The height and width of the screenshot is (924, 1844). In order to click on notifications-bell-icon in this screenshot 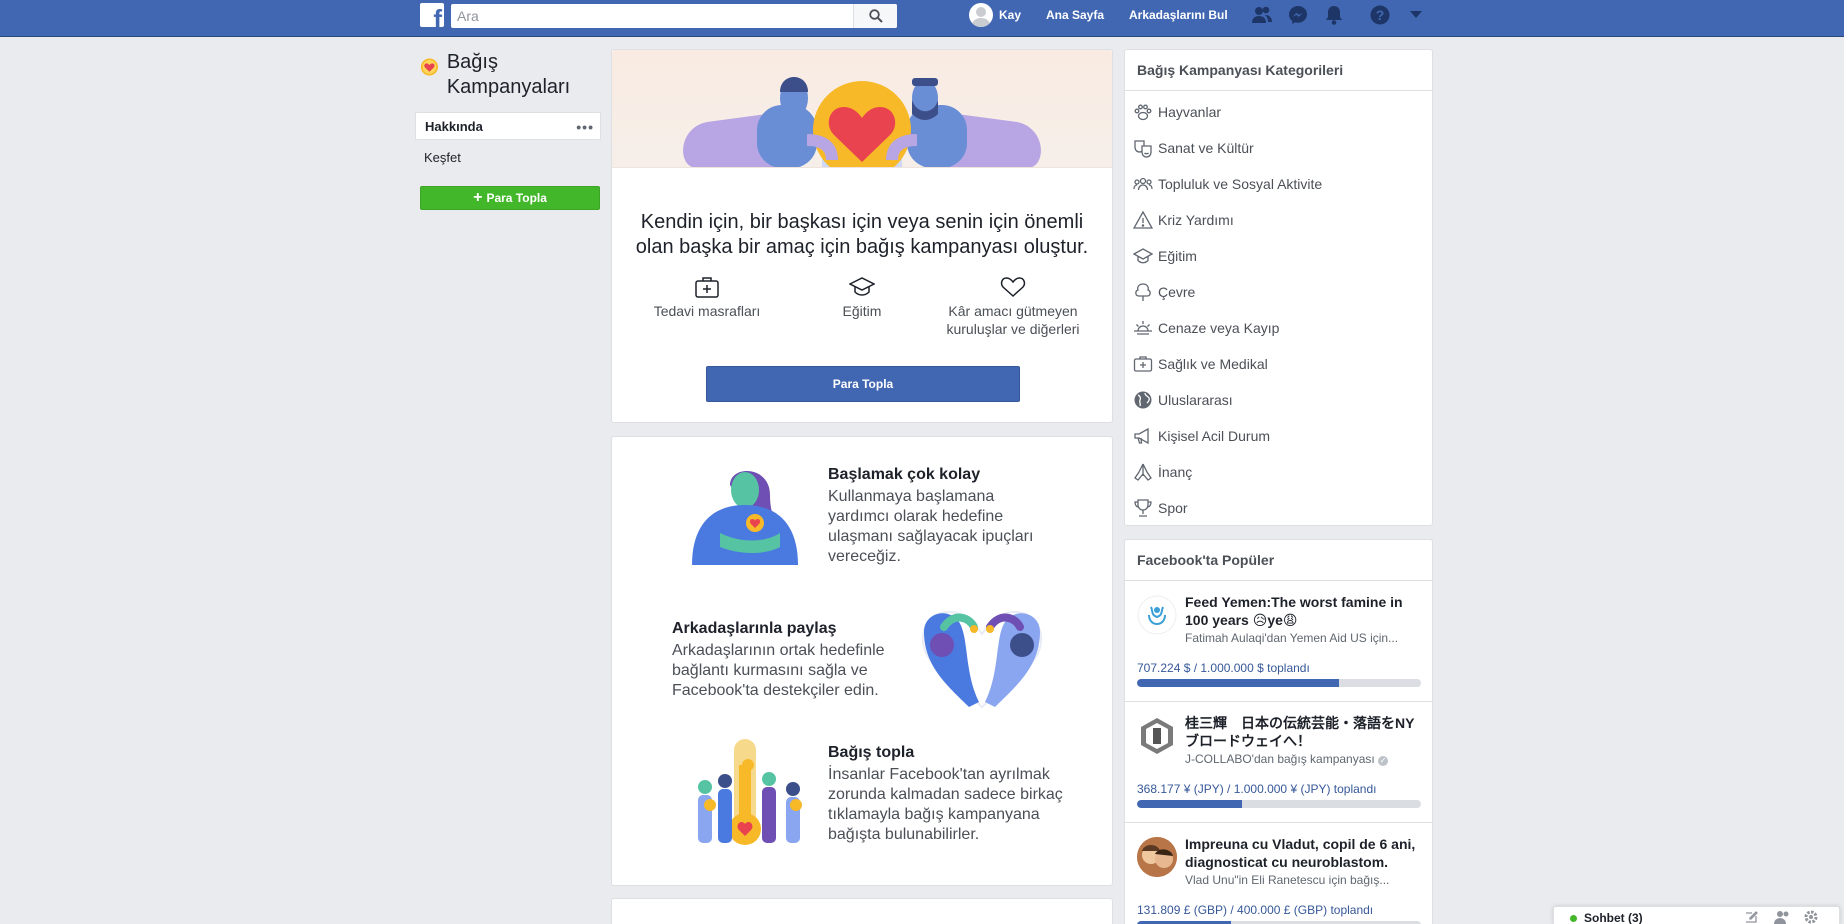, I will do `click(1334, 15)`.